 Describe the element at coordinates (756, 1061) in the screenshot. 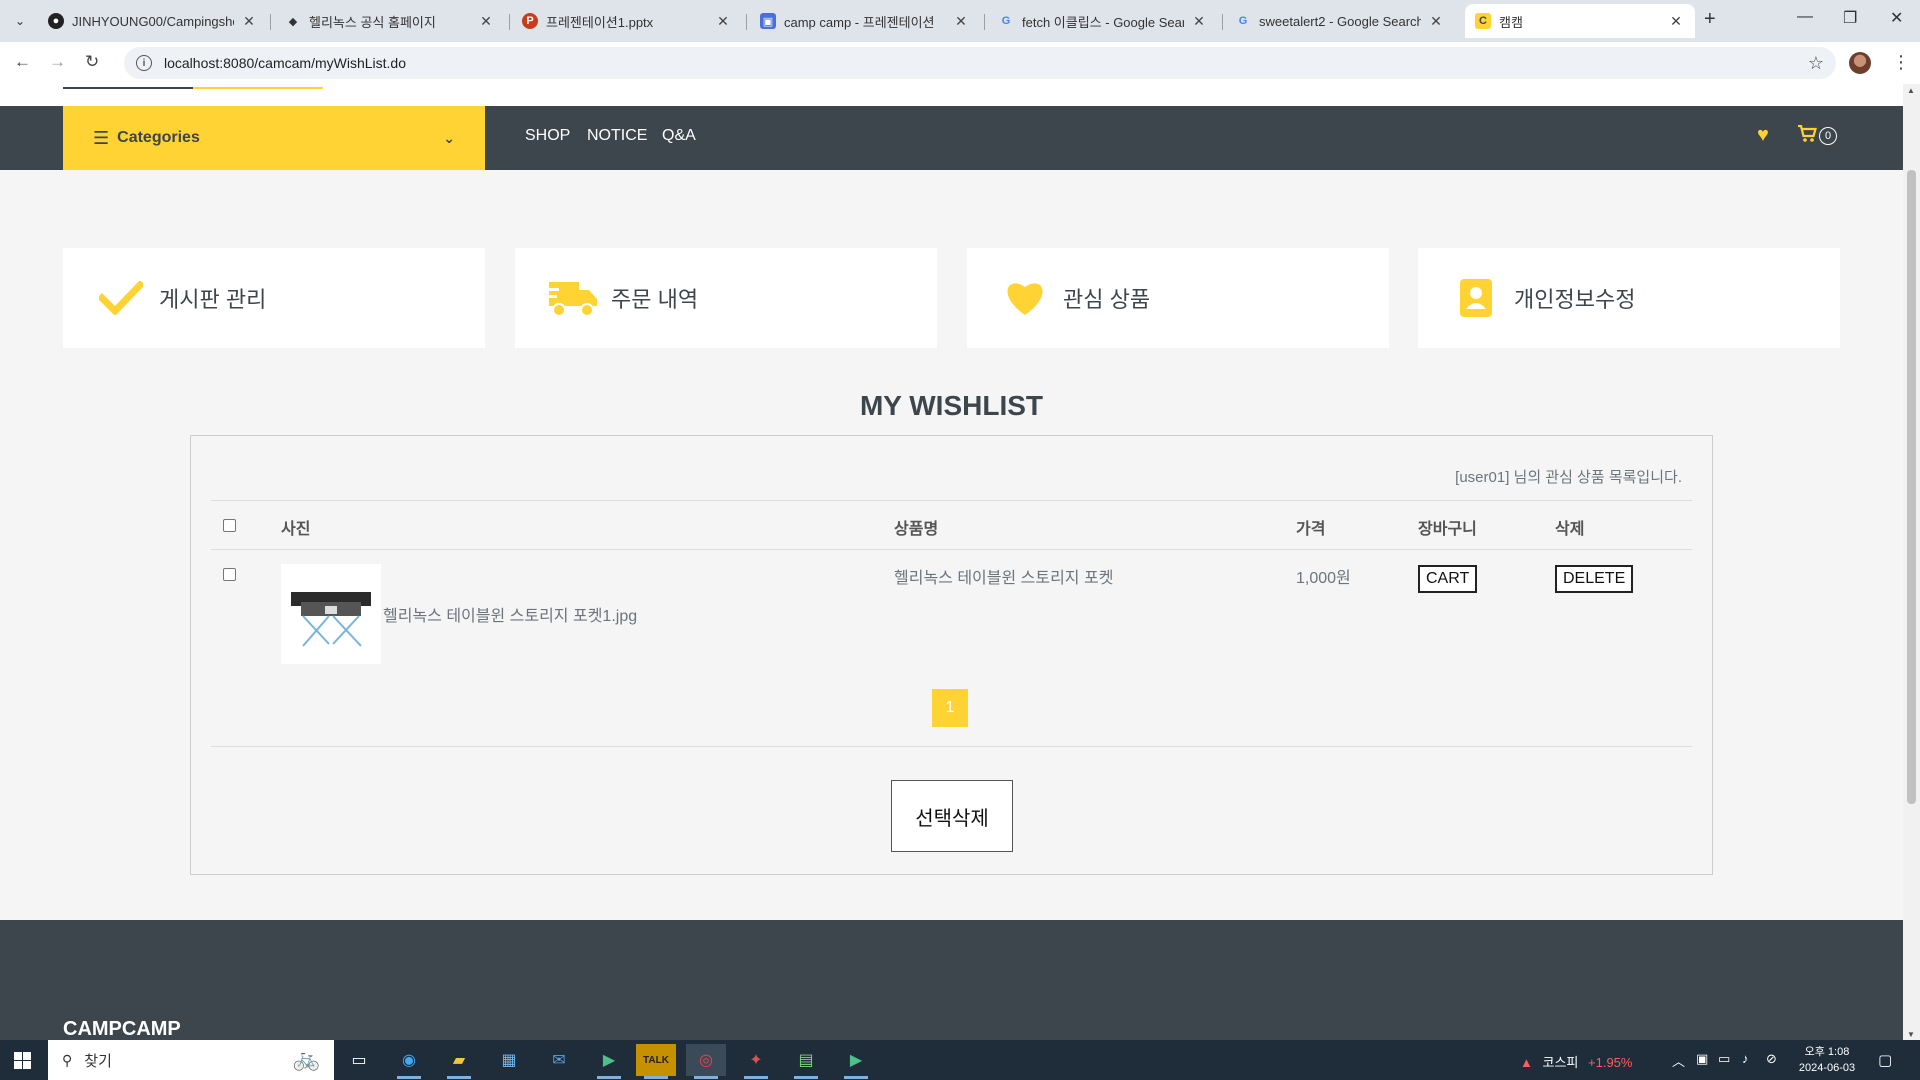

I see `game-app-icon: ✦` at that location.